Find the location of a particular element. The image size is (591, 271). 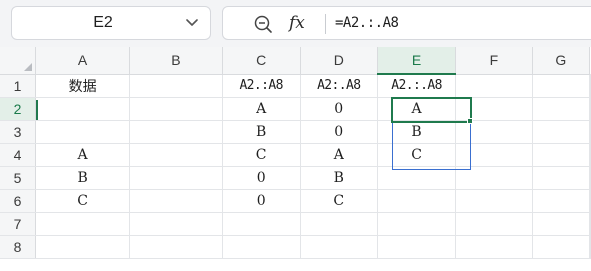

cell-c7 is located at coordinates (261, 224).